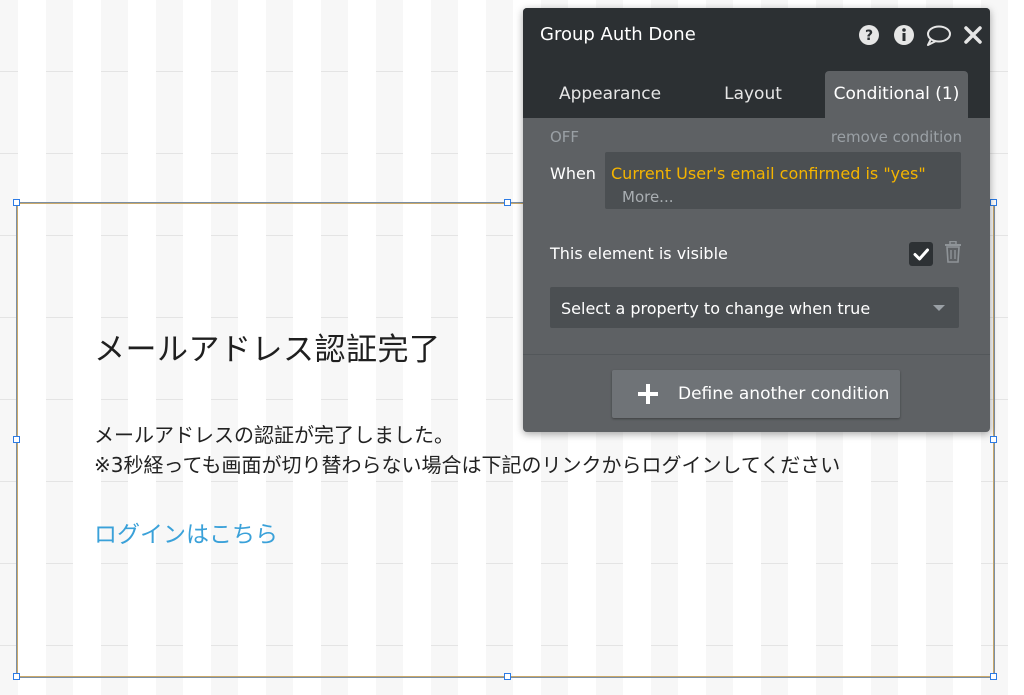 This screenshot has width=1024, height=695. What do you see at coordinates (16, 676) in the screenshot?
I see `resize-handle-bottom-left` at bounding box center [16, 676].